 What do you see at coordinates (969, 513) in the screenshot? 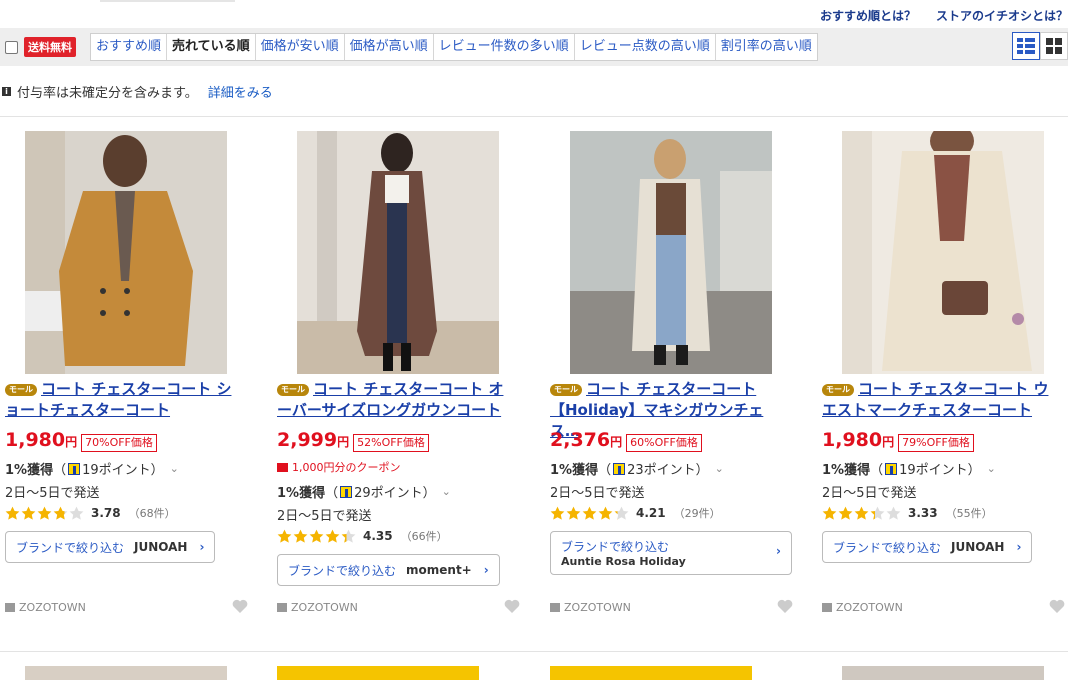
I see `review-count: （55件）` at bounding box center [969, 513].